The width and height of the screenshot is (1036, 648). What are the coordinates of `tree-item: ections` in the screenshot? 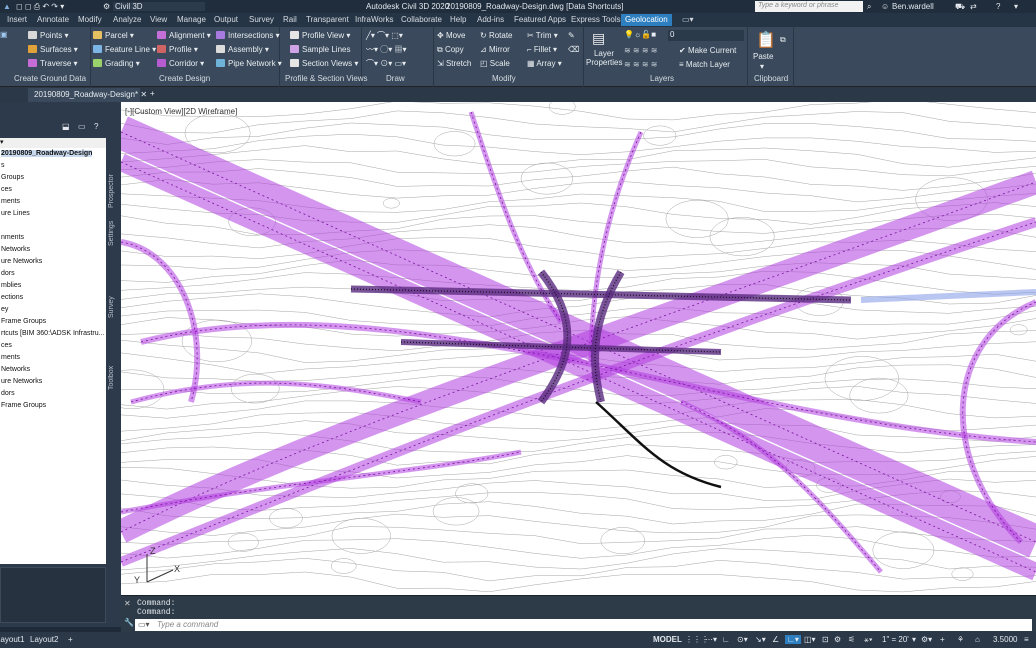 It's located at (12, 297).